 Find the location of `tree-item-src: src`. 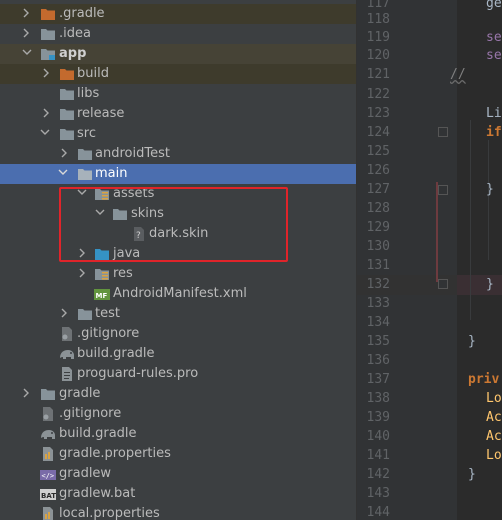

tree-item-src: src is located at coordinates (178, 134).